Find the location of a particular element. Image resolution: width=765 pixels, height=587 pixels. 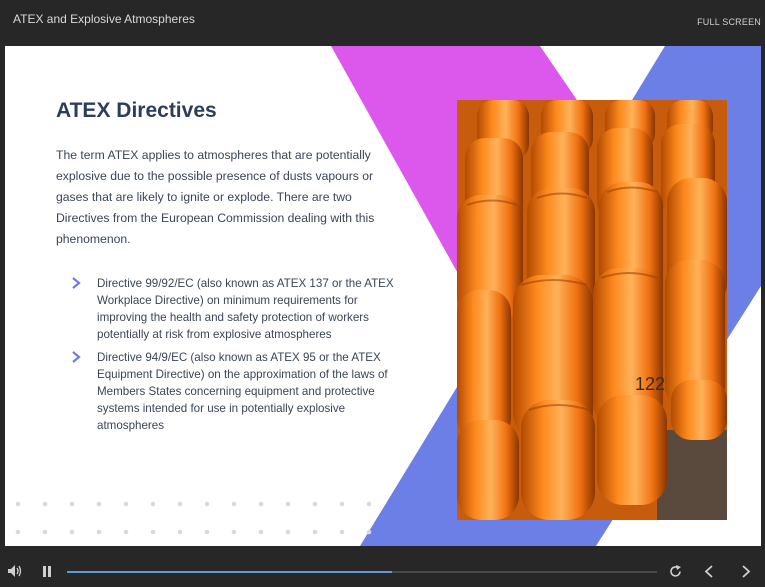

volume-icon is located at coordinates (15, 571).